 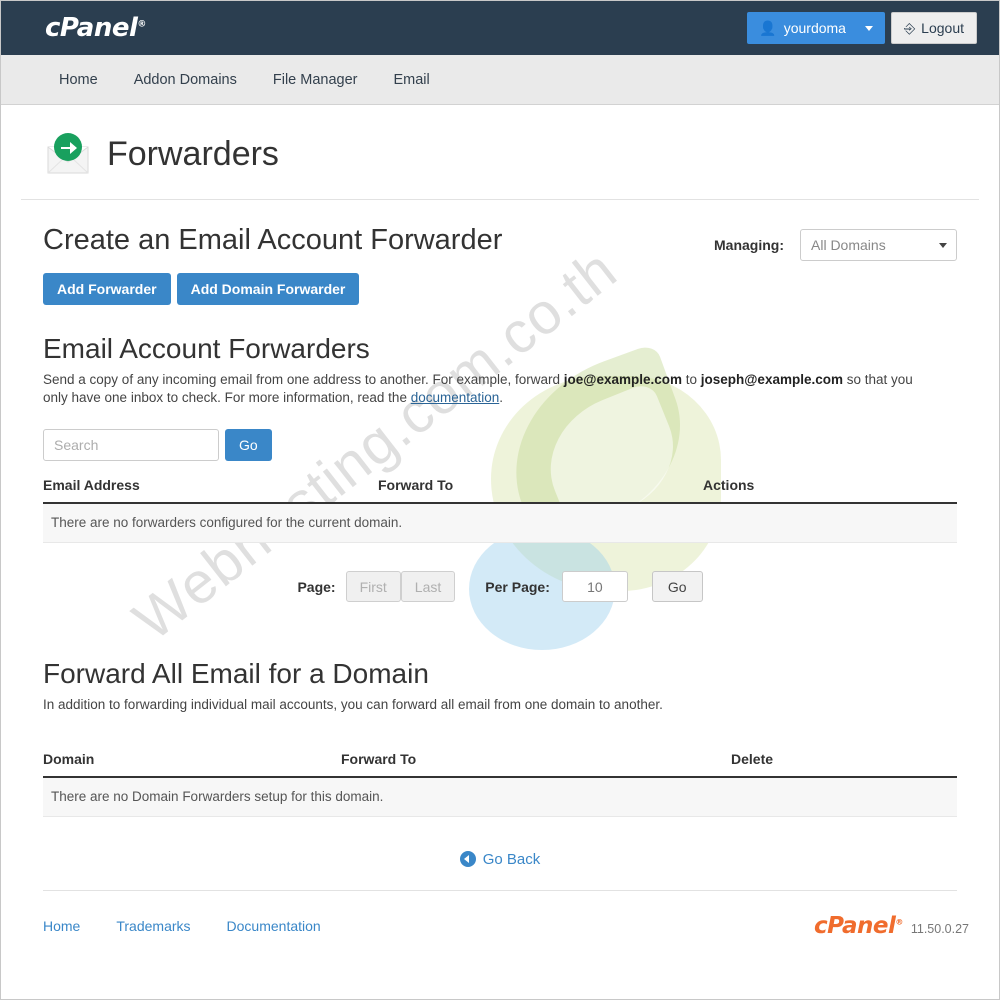 What do you see at coordinates (236, 674) in the screenshot?
I see `domain-forwarders-heading: Forward All Email for a Domain` at bounding box center [236, 674].